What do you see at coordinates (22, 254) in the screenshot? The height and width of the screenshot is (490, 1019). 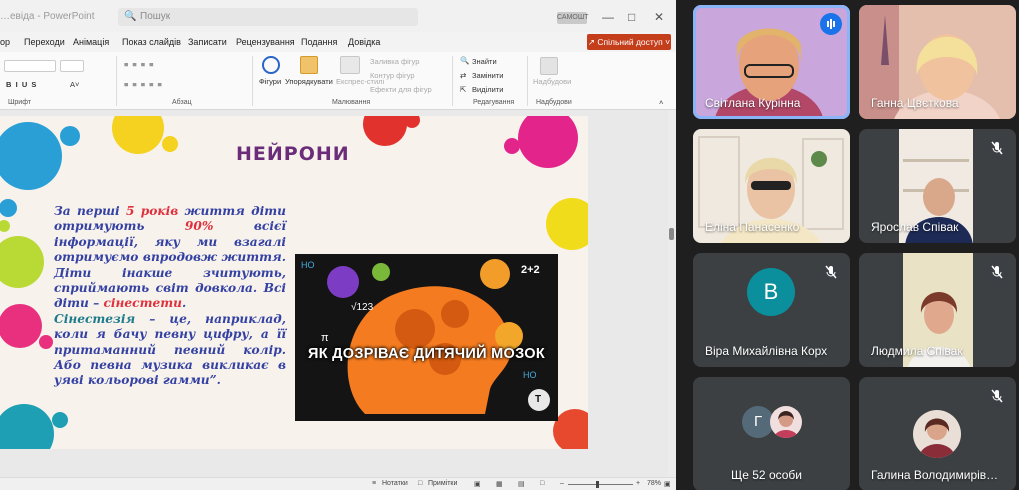 I see `splat-lime` at bounding box center [22, 254].